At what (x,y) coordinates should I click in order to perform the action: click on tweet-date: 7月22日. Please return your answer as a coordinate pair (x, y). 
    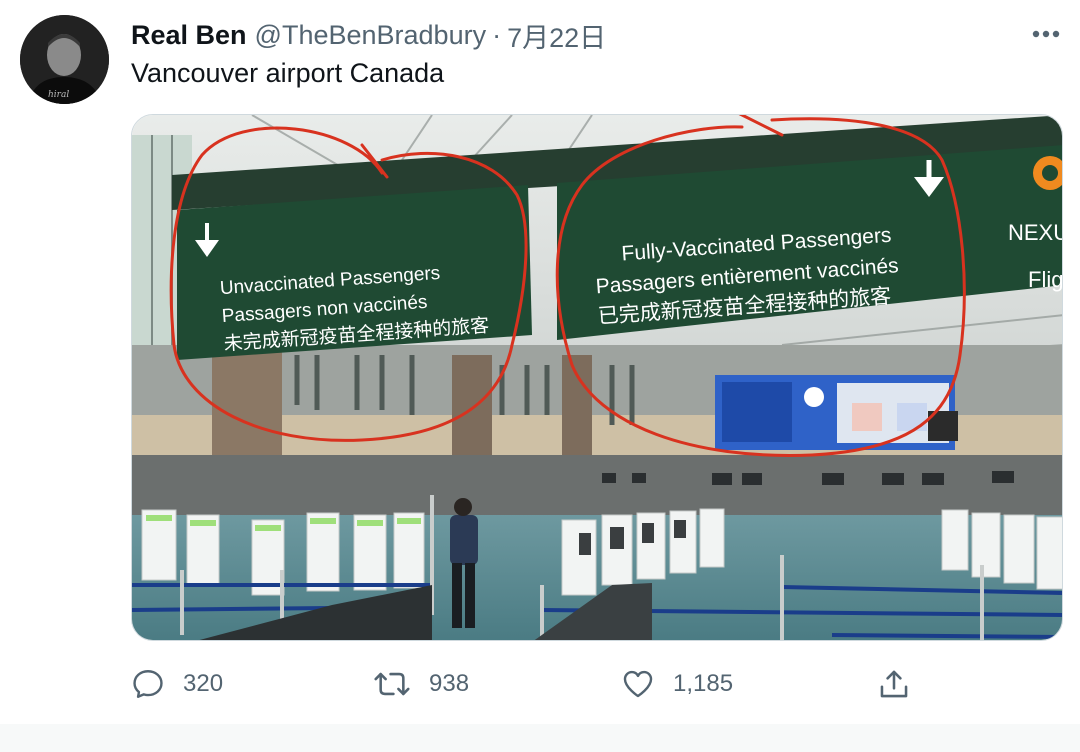
    Looking at the image, I should click on (556, 35).